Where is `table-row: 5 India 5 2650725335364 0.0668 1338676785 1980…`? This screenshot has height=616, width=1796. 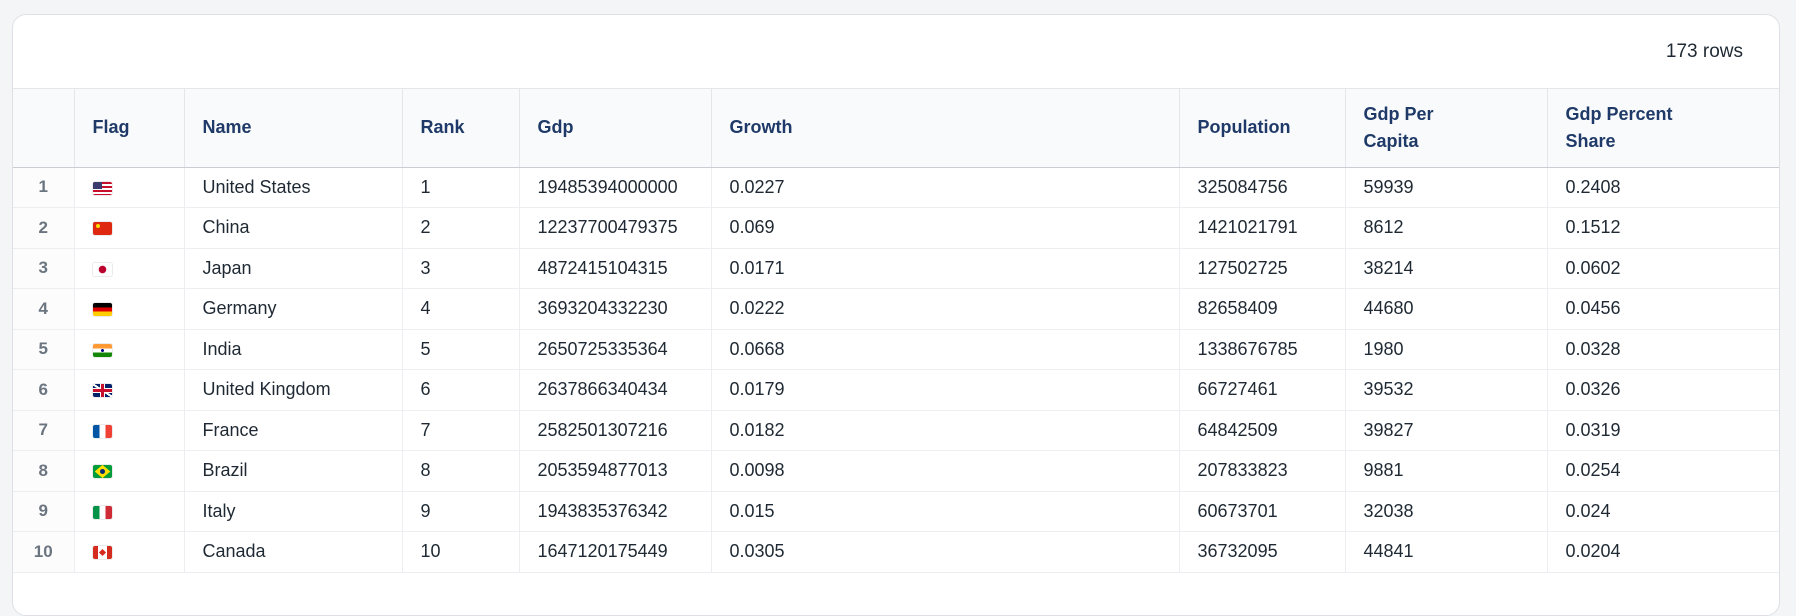 table-row: 5 India 5 2650725335364 0.0668 1338676785 1980… is located at coordinates (896, 349).